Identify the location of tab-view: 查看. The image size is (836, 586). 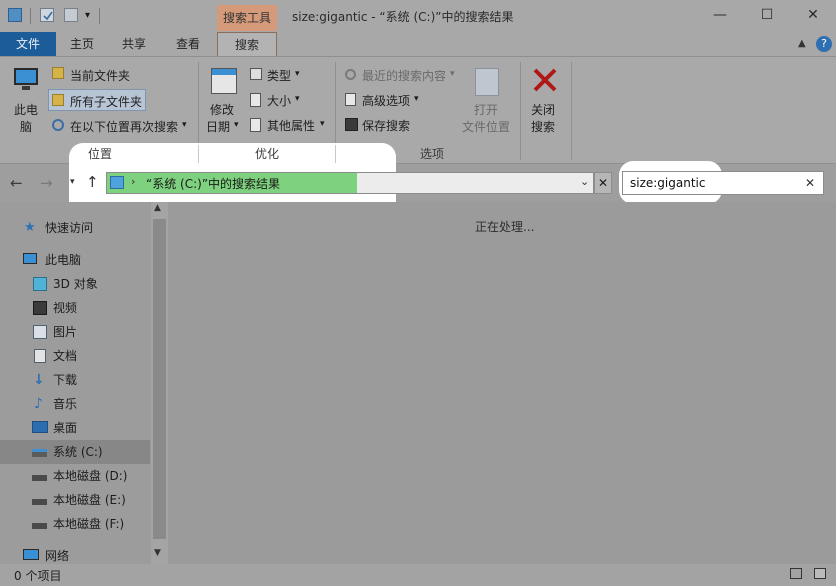
(188, 44).